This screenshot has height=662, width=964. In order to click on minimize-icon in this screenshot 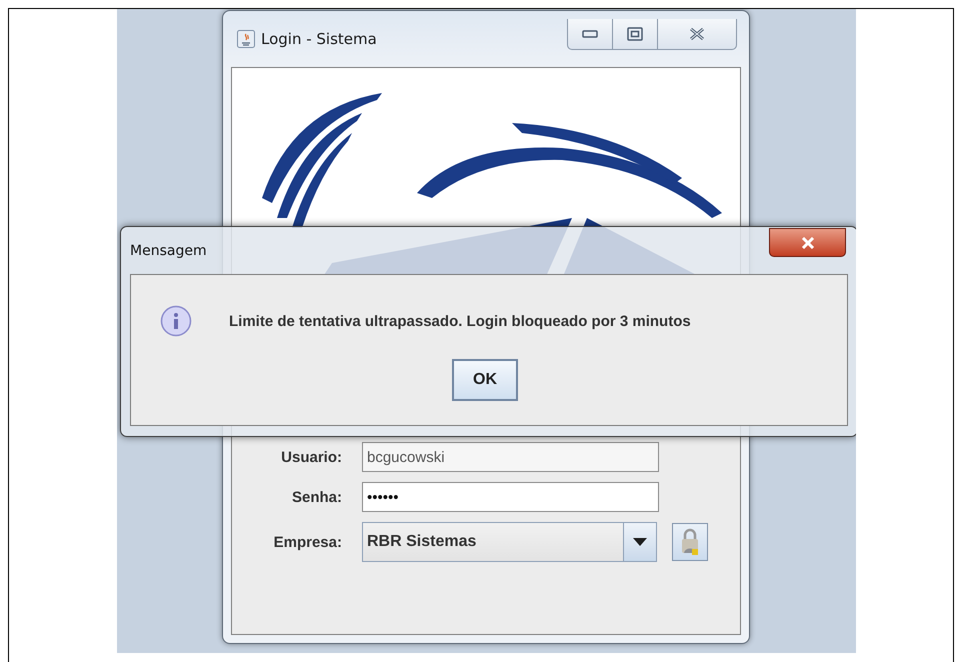, I will do `click(590, 34)`.